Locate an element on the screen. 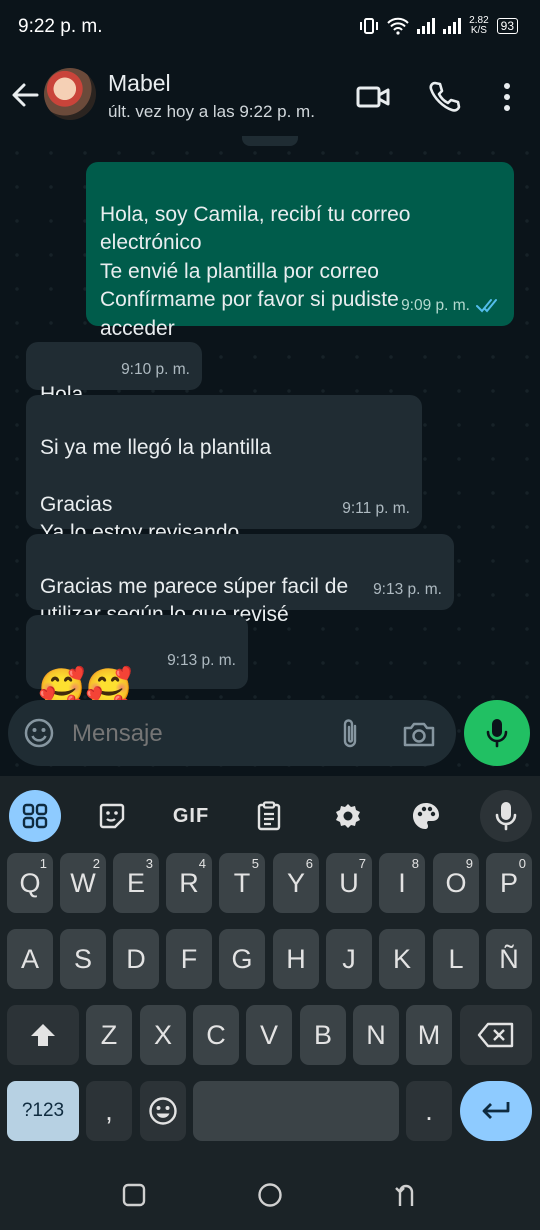 Image resolution: width=540 pixels, height=1230 pixels. contact-name: Mabel is located at coordinates (139, 83).